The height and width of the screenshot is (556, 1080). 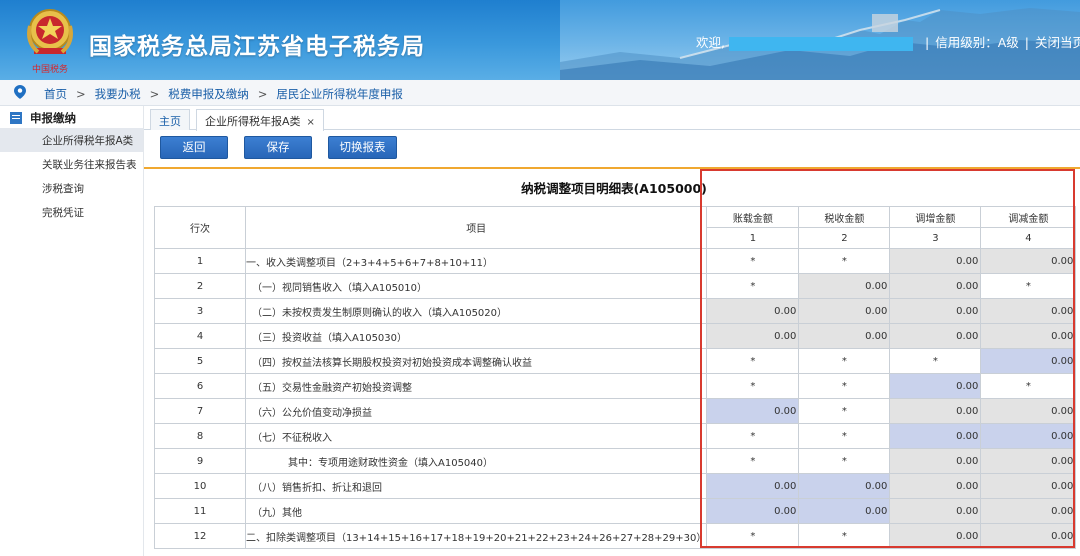 What do you see at coordinates (278, 147) in the screenshot?
I see `save-button: 保存` at bounding box center [278, 147].